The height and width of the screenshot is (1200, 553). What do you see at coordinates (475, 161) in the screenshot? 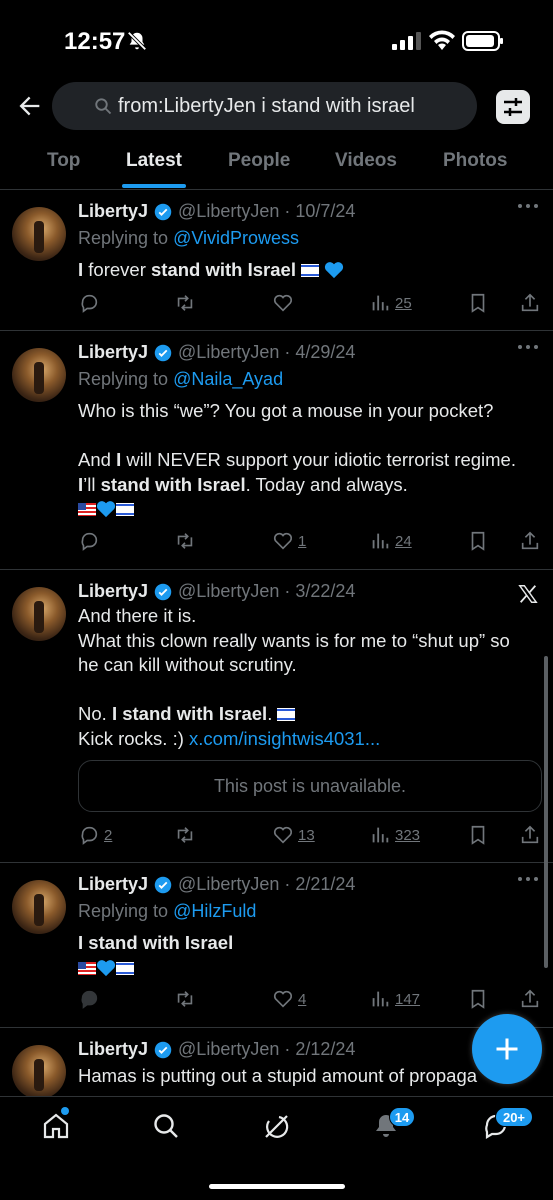
I see `tab-photos: Photos` at bounding box center [475, 161].